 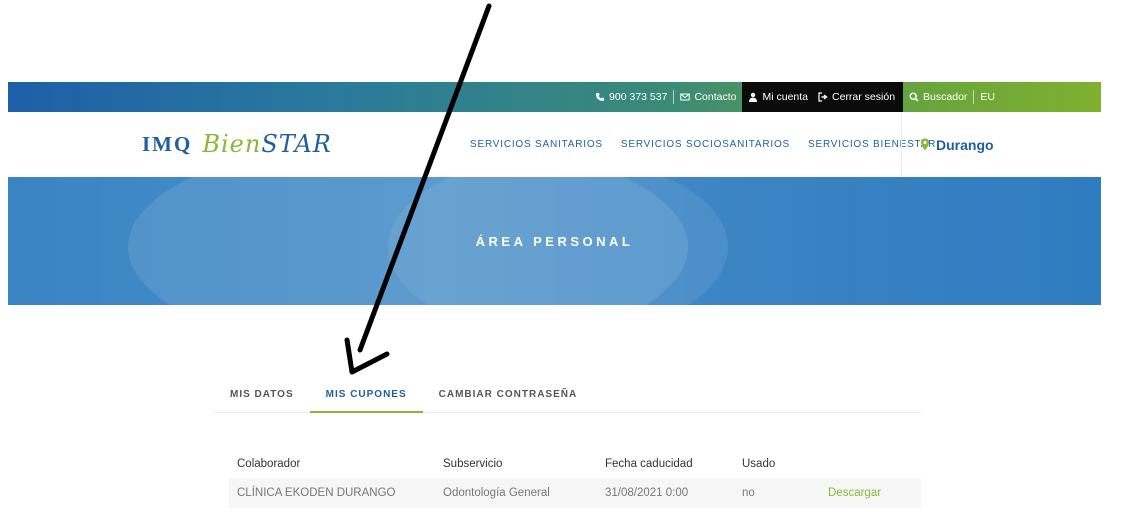 I want to click on column-header-colaborador: Colaborador, so click(x=269, y=464).